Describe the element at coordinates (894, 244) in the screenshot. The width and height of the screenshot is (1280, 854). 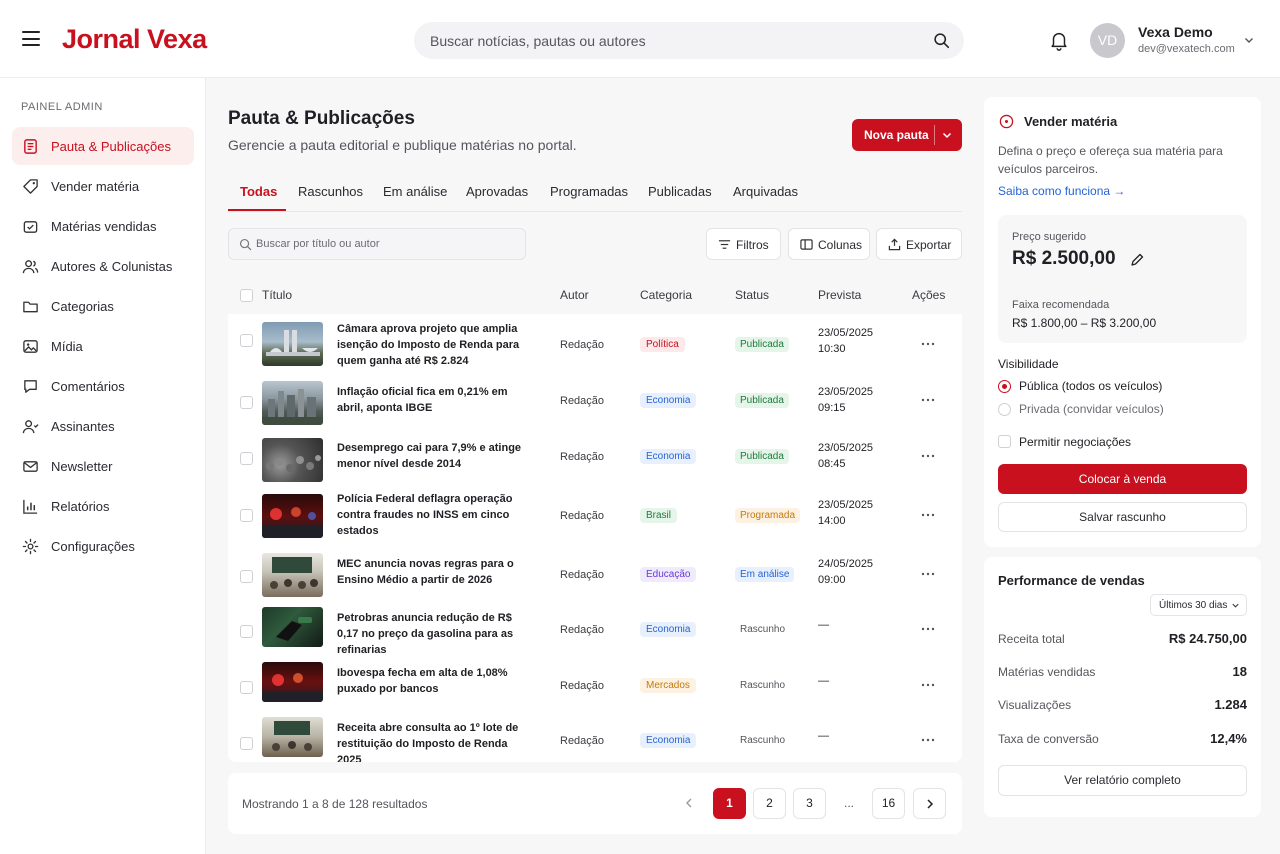
I see `export-icon` at that location.